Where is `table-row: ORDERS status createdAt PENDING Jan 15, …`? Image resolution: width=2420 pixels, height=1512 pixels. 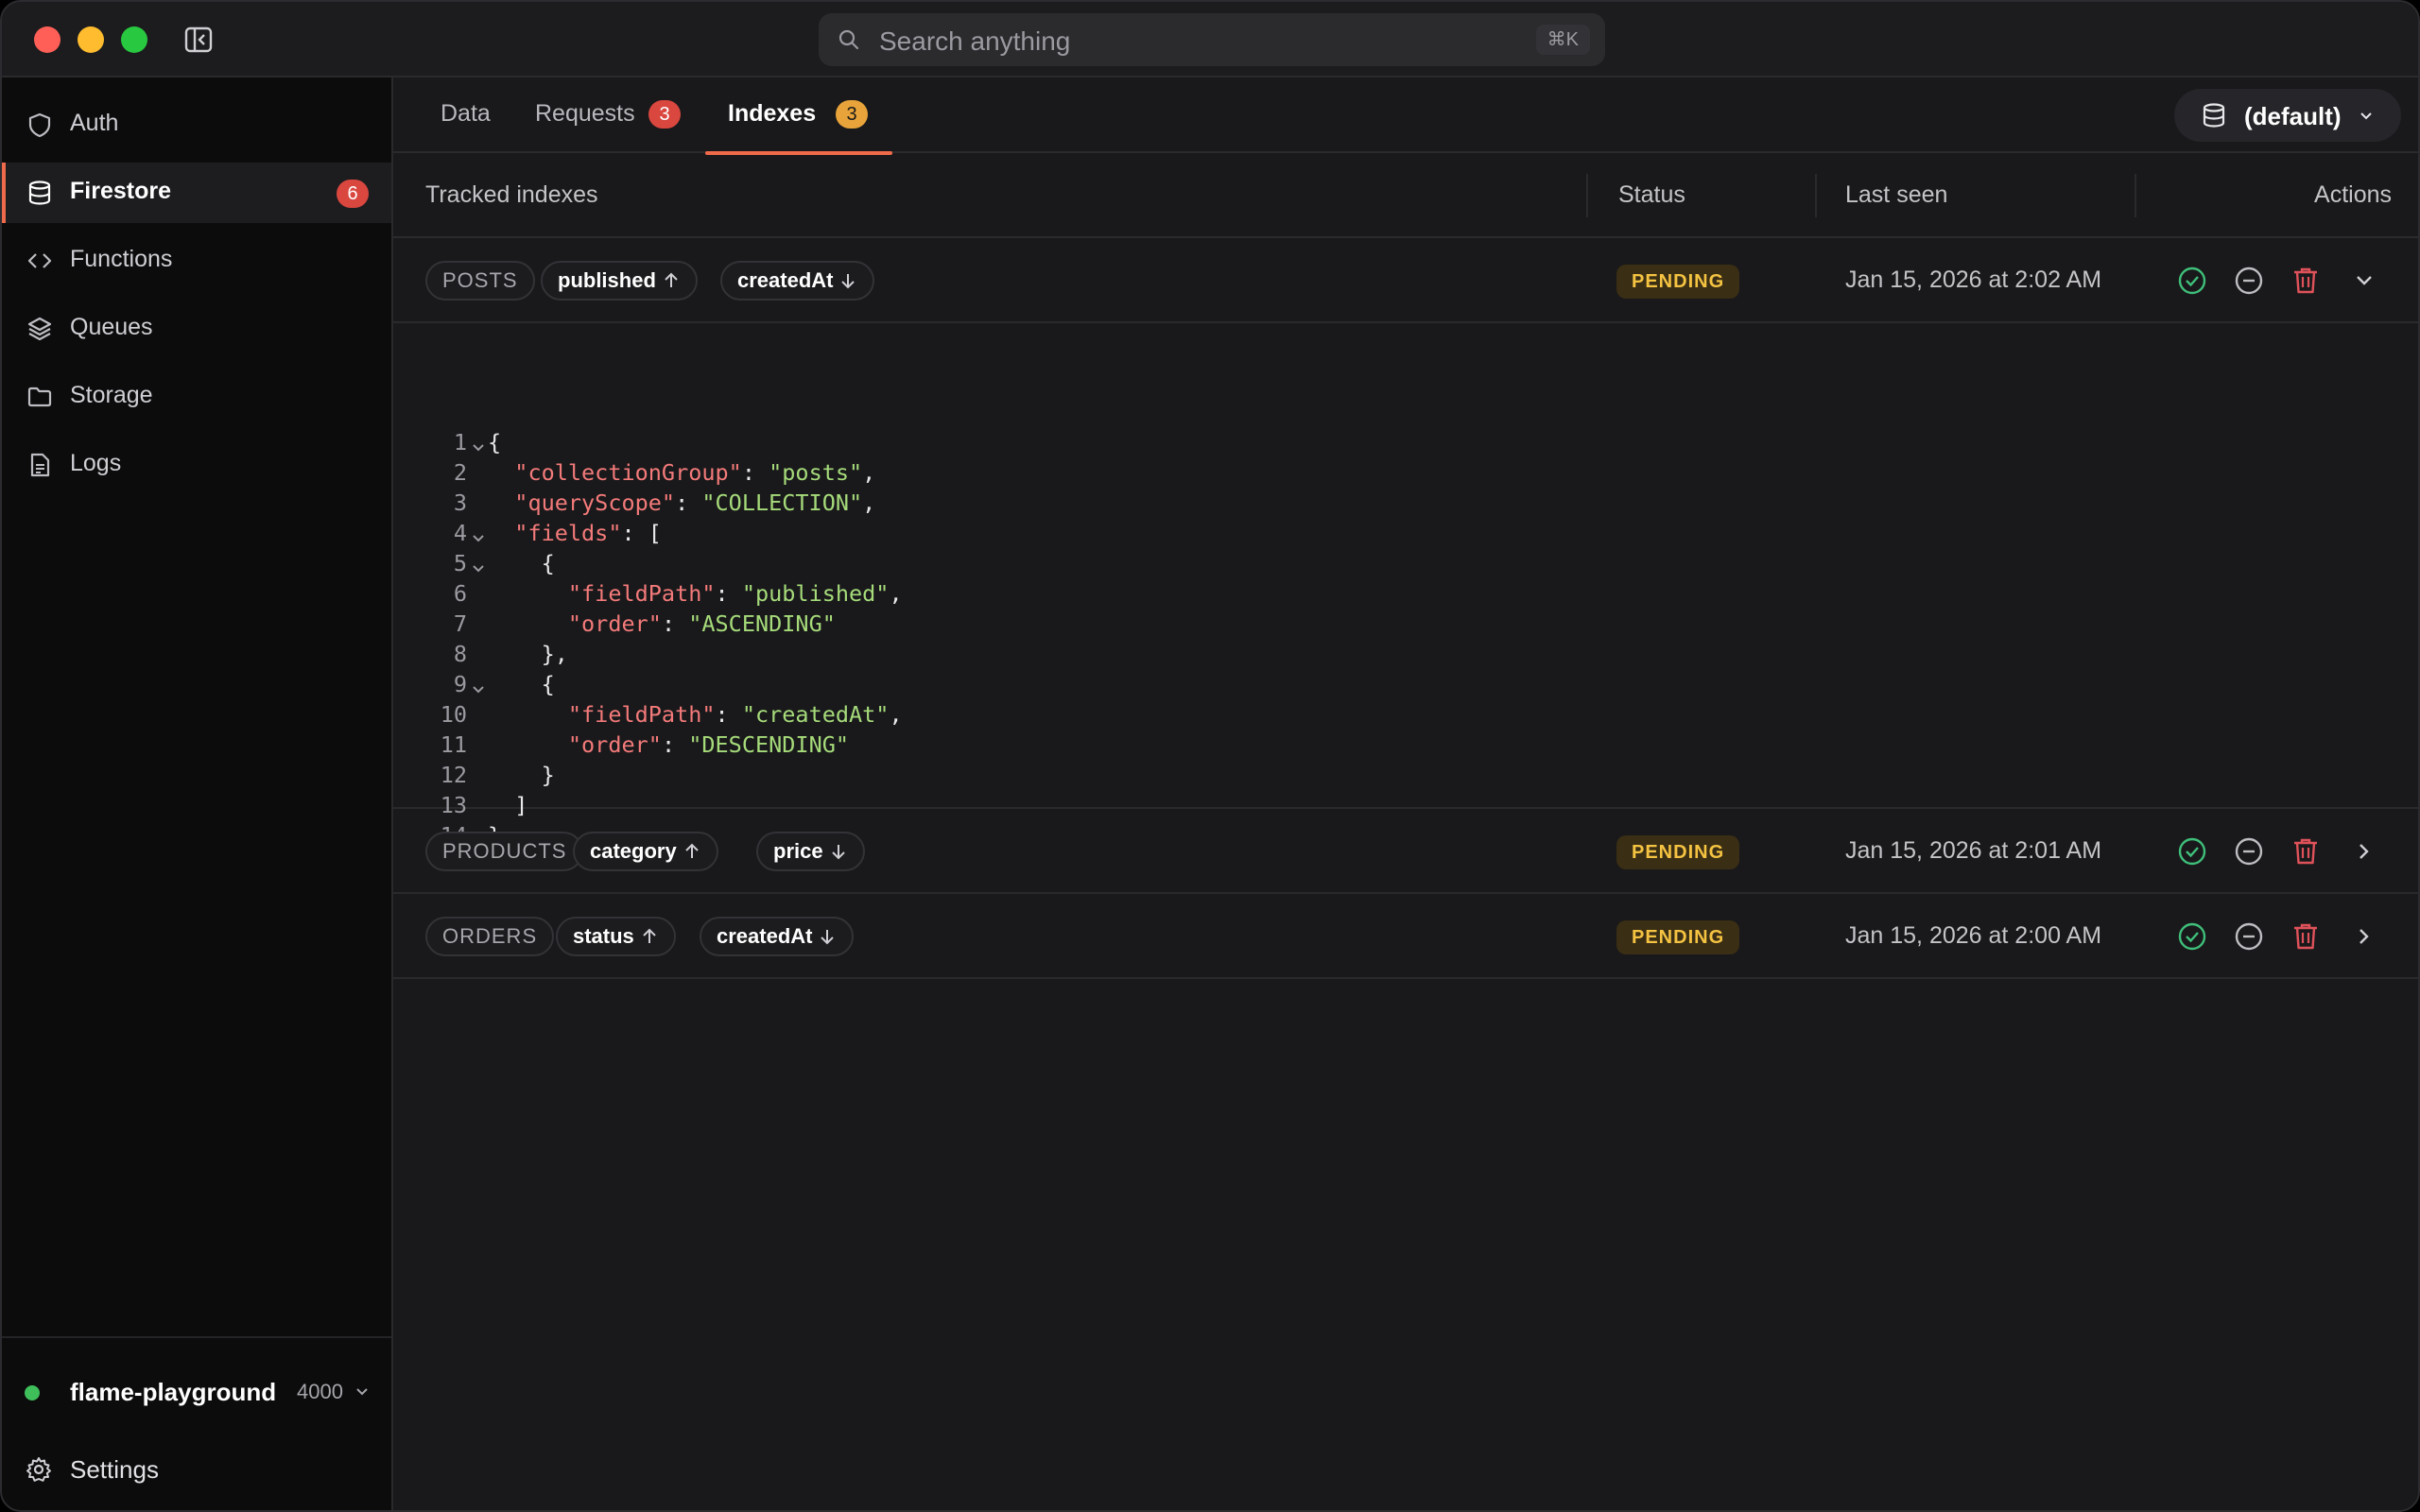 table-row: ORDERS status createdAt PENDING Jan 15, … is located at coordinates (1405, 936).